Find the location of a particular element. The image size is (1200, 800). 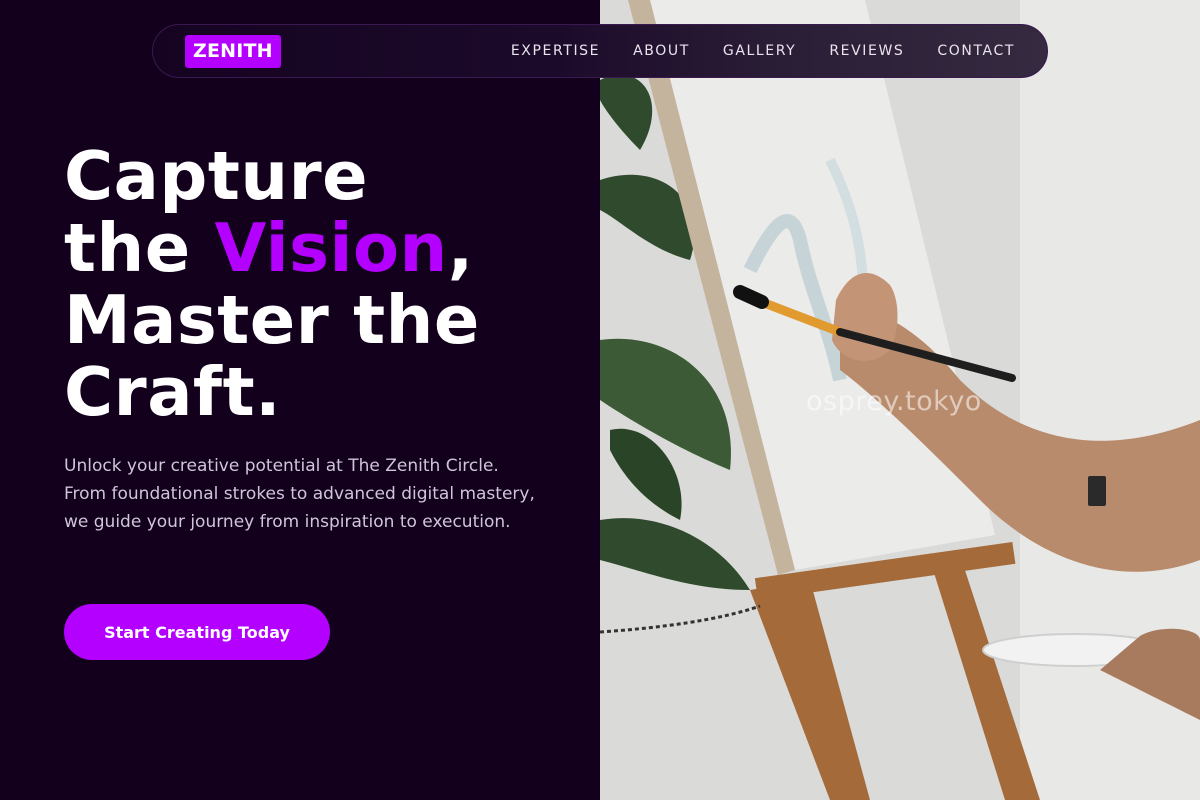

nav-links: EXPERTISE ABOUT GALLERY REVIEWS CONTACT is located at coordinates (763, 51).